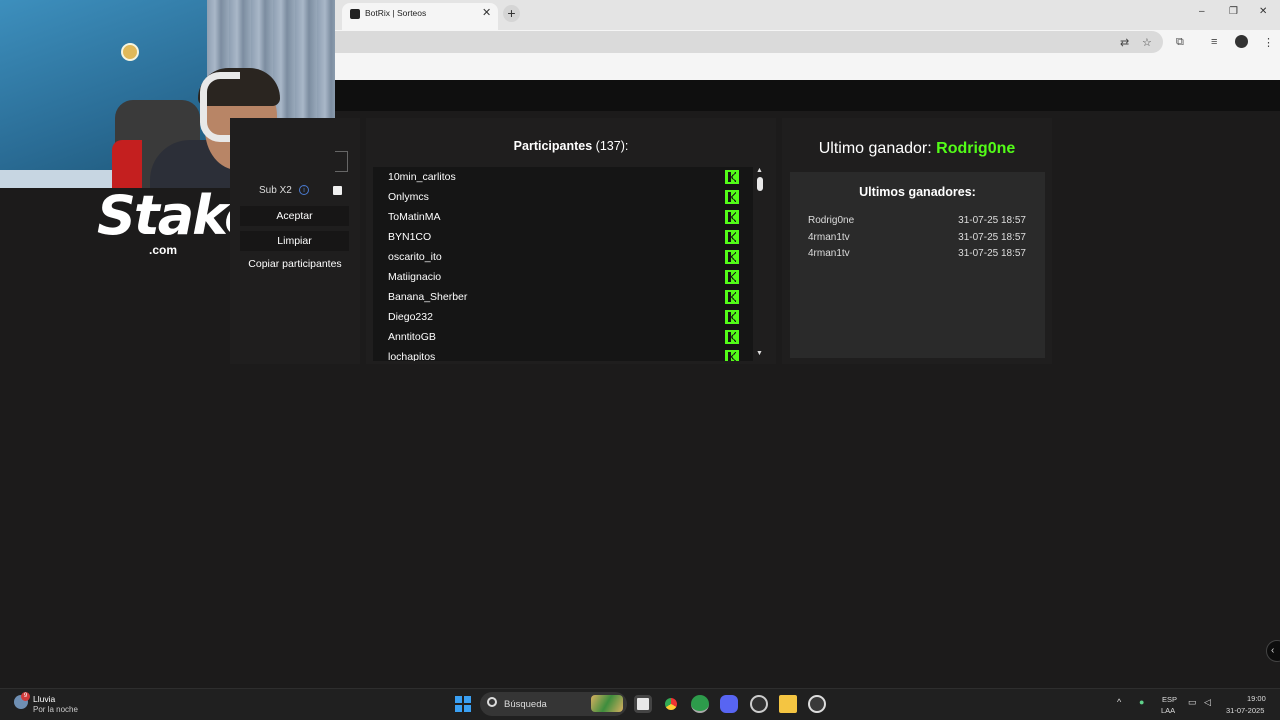 Image resolution: width=1280 pixels, height=720 pixels. I want to click on network-icon: ▭, so click(1192, 702).